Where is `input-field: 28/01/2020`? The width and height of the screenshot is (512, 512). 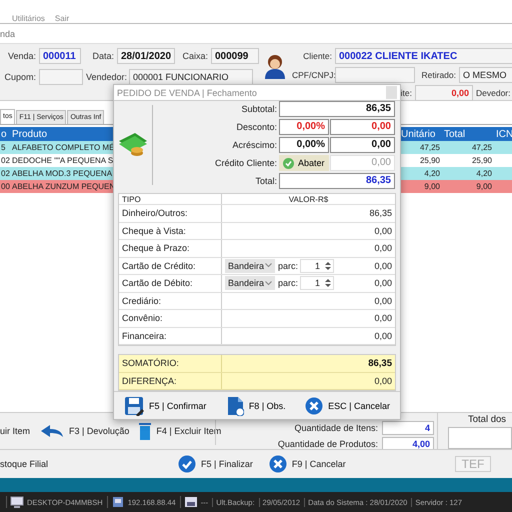 input-field: 28/01/2020 is located at coordinates (146, 56).